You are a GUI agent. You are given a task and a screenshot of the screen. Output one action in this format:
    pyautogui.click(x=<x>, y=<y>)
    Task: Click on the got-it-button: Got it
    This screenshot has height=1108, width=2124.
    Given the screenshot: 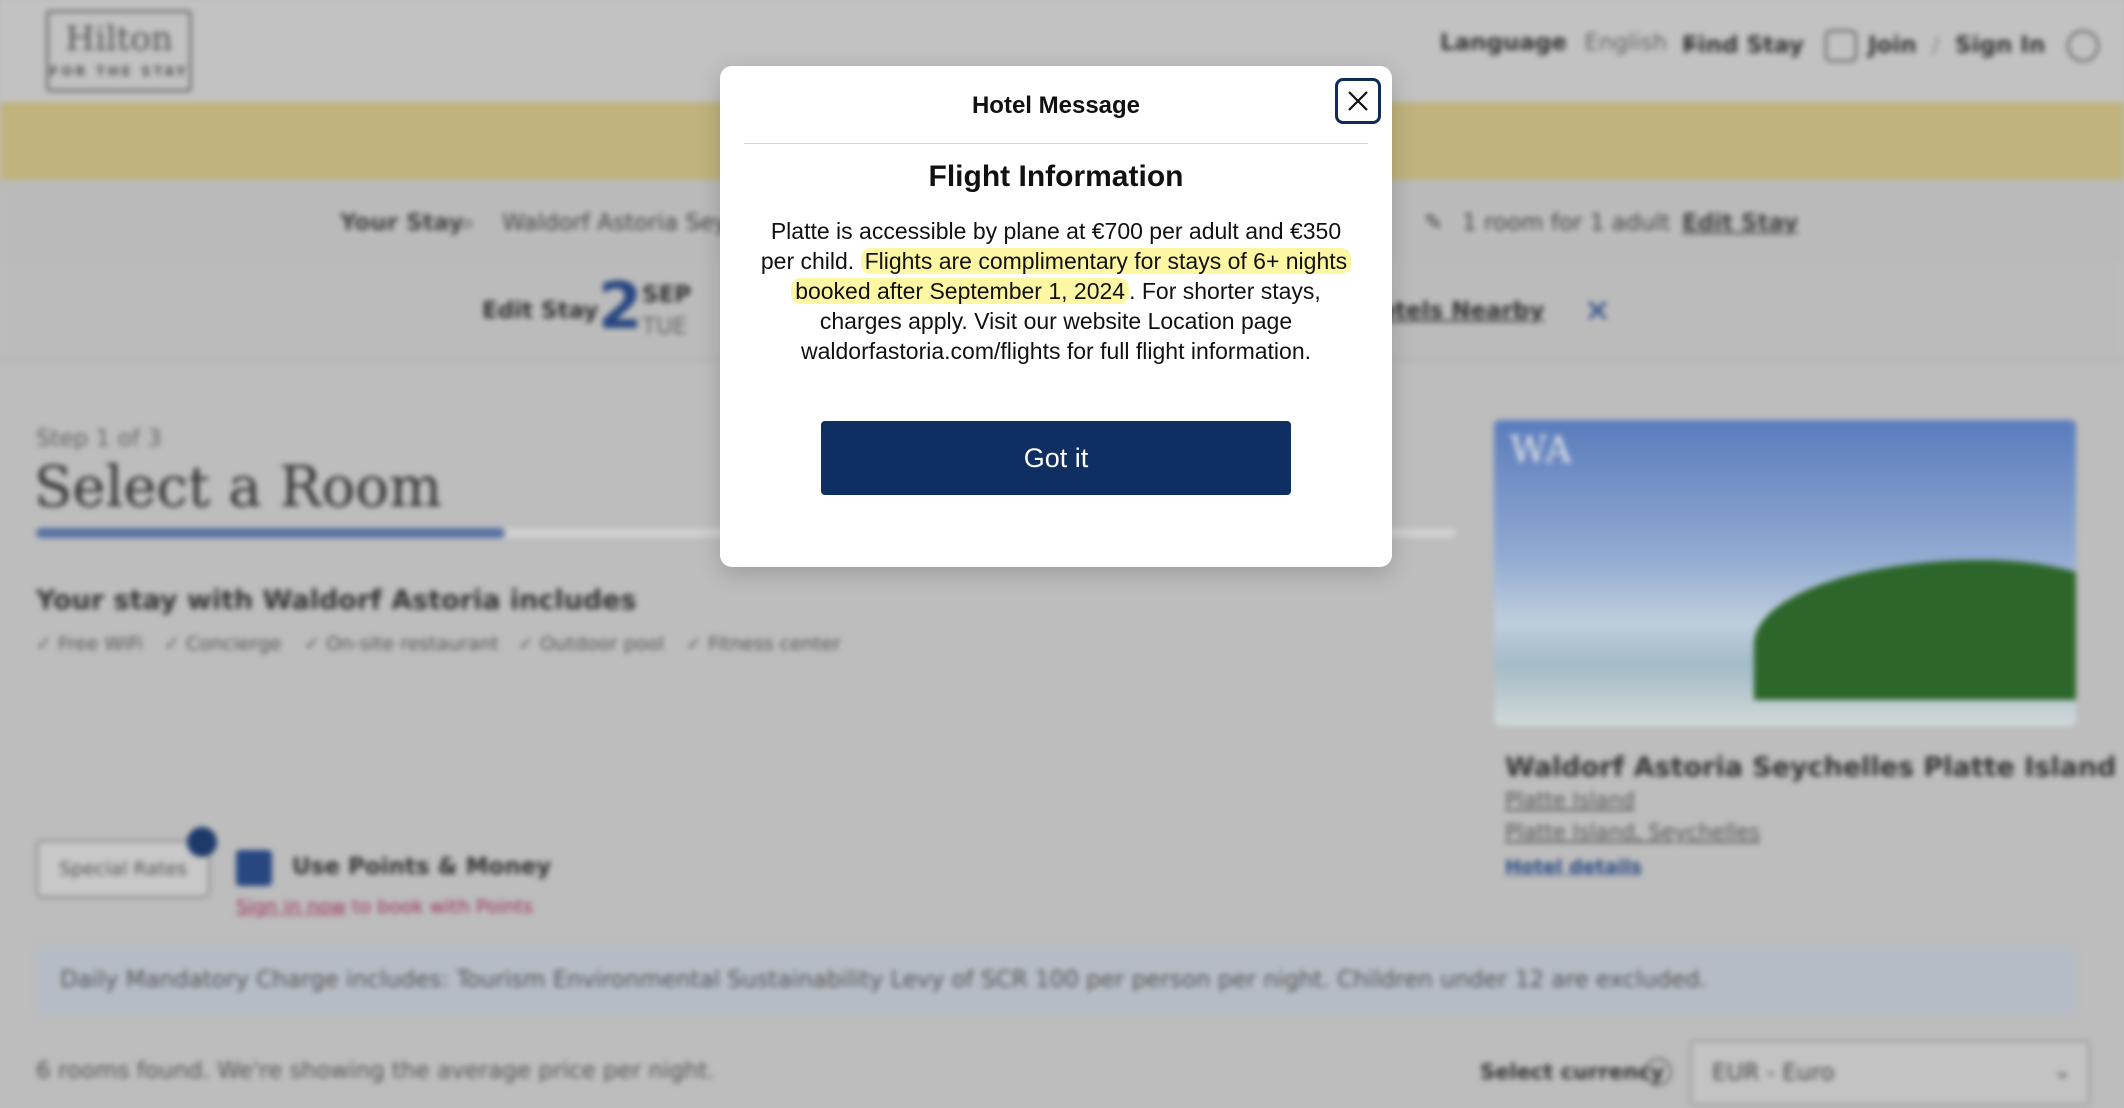 What is the action you would take?
    pyautogui.click(x=1056, y=458)
    